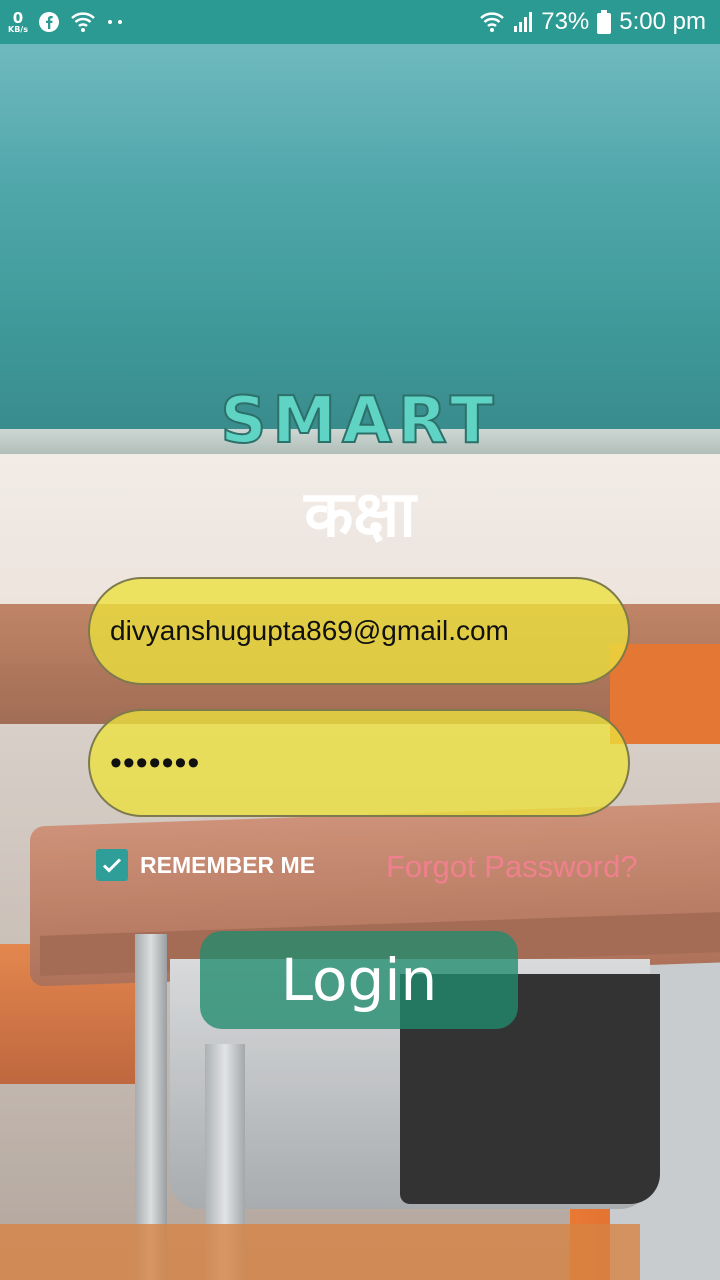 Image resolution: width=720 pixels, height=1280 pixels. What do you see at coordinates (18, 29) in the screenshot?
I see `net-speed-unit: KB/s` at bounding box center [18, 29].